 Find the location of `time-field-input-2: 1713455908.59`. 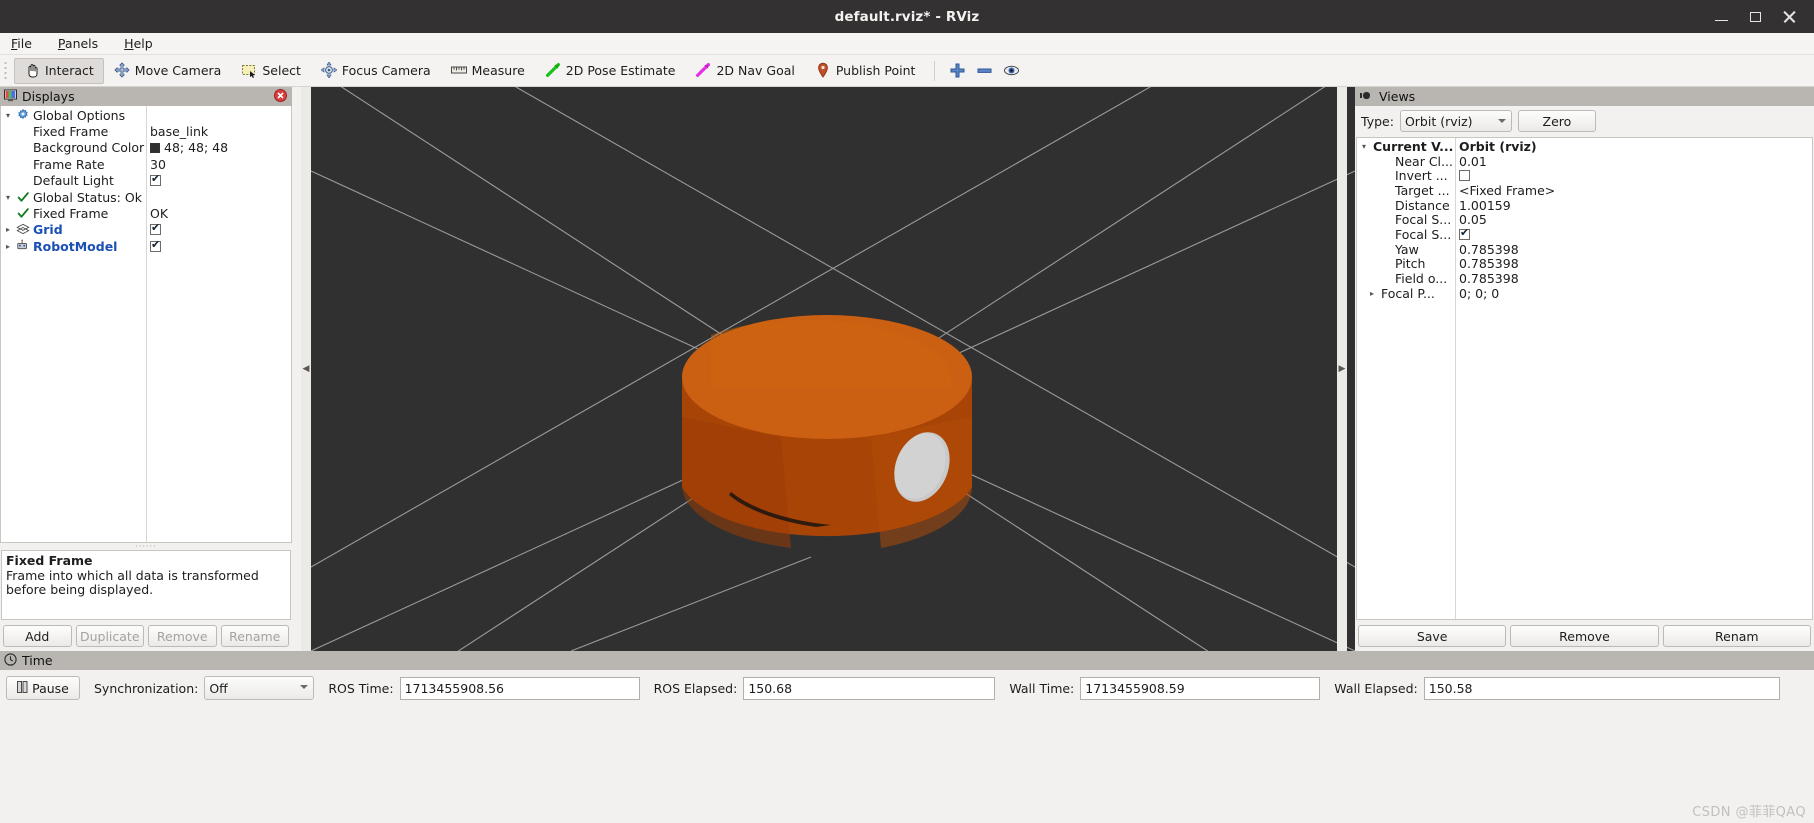

time-field-input-2: 1713455908.59 is located at coordinates (1200, 688).